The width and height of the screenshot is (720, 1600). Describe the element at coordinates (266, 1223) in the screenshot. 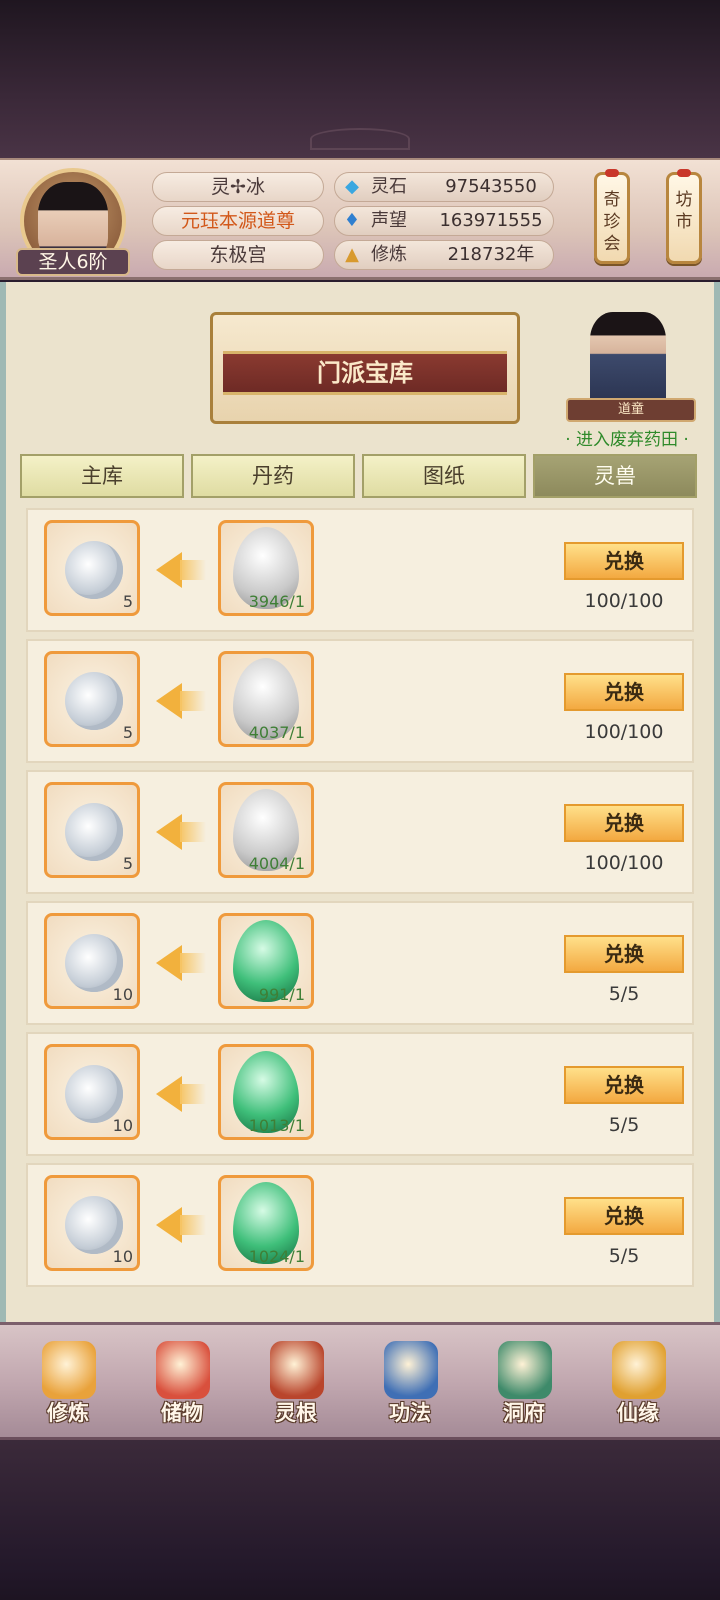

I see `reward-item-slot: 1024/1` at that location.